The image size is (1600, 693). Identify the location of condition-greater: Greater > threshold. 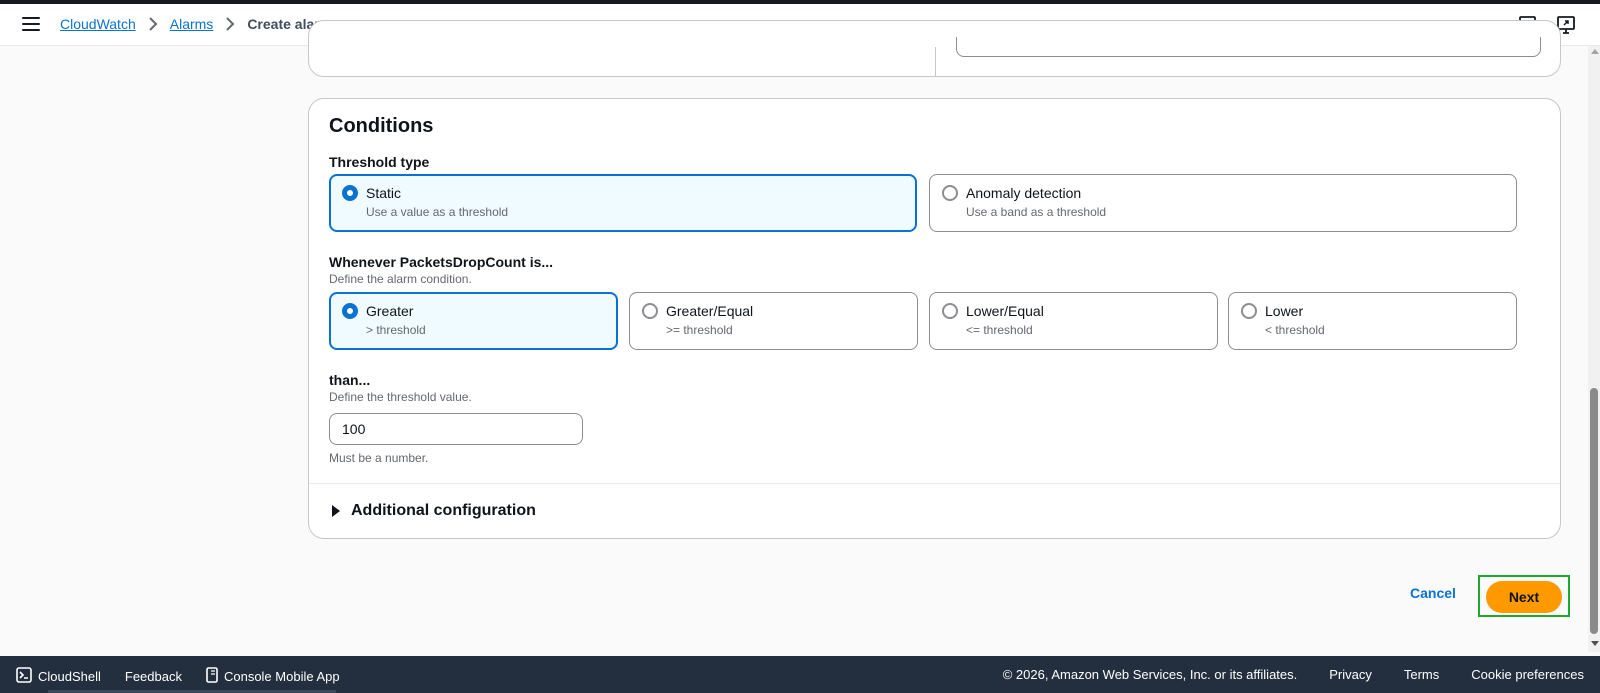
(473, 321).